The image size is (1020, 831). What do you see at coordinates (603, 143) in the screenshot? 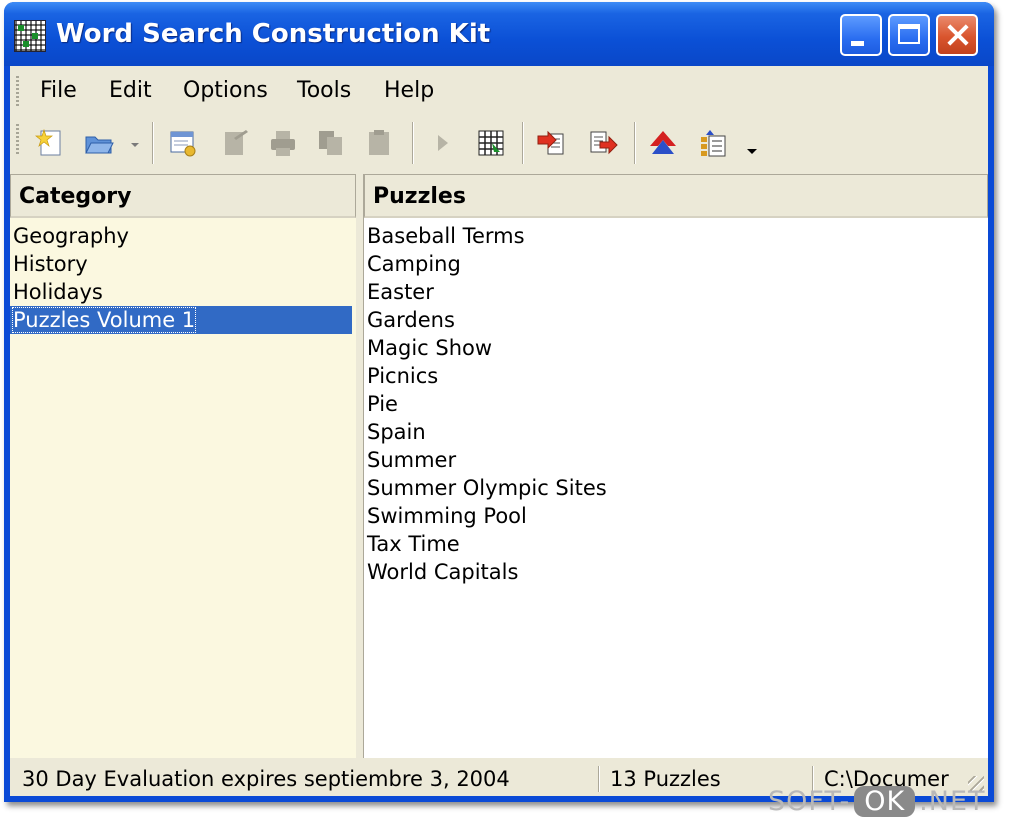
I see `export-icon` at bounding box center [603, 143].